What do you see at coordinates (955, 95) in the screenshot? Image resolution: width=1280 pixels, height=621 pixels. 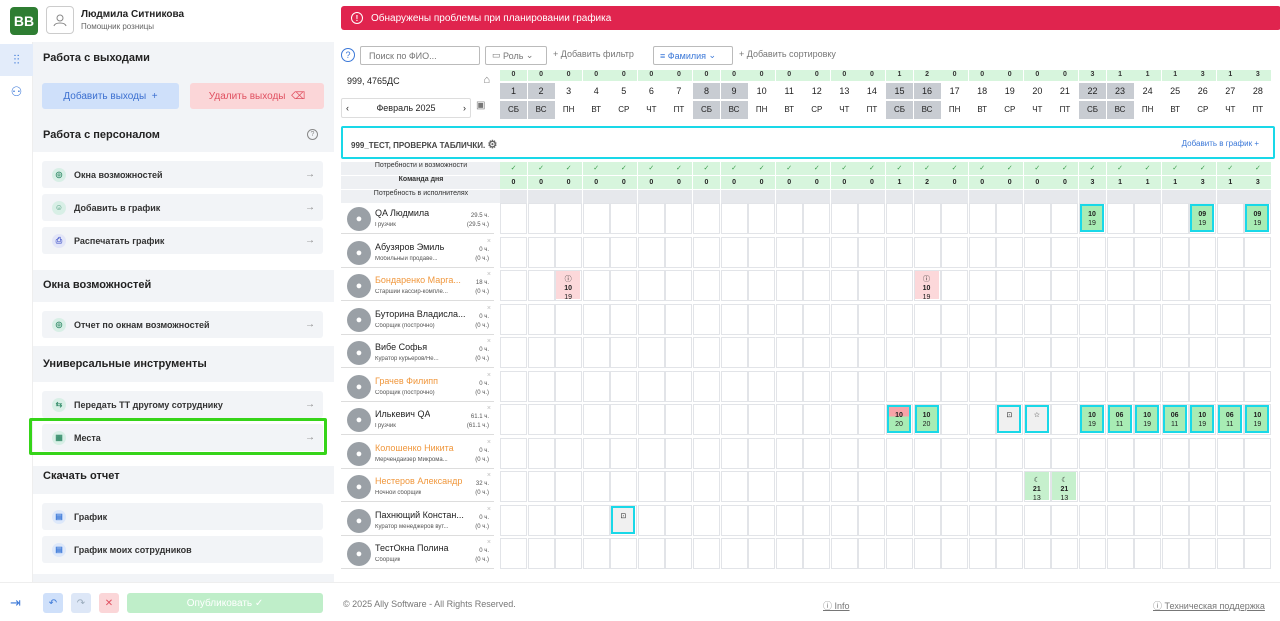 I see `day-column: 0 17 ПН` at bounding box center [955, 95].